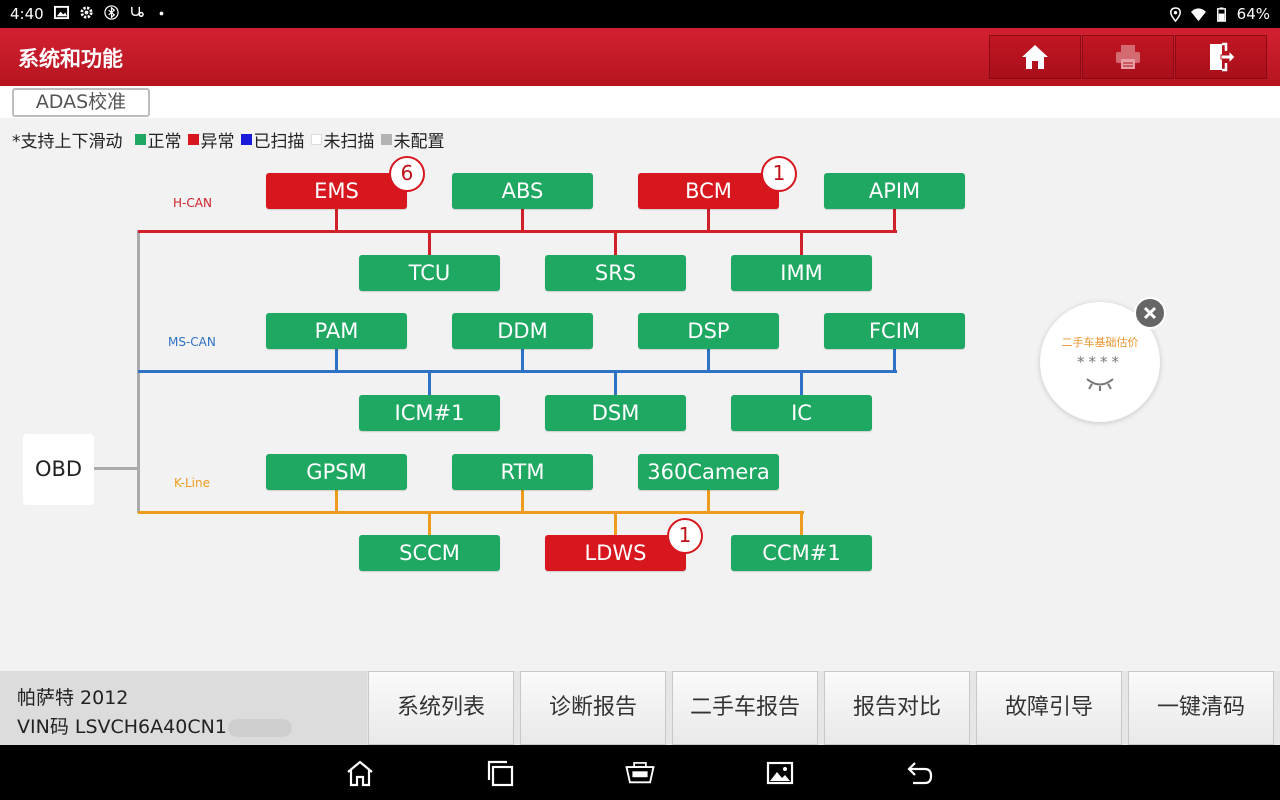 Image resolution: width=1280 pixels, height=800 pixels. Describe the element at coordinates (1100, 384) in the screenshot. I see `eye-closed-icon` at that location.